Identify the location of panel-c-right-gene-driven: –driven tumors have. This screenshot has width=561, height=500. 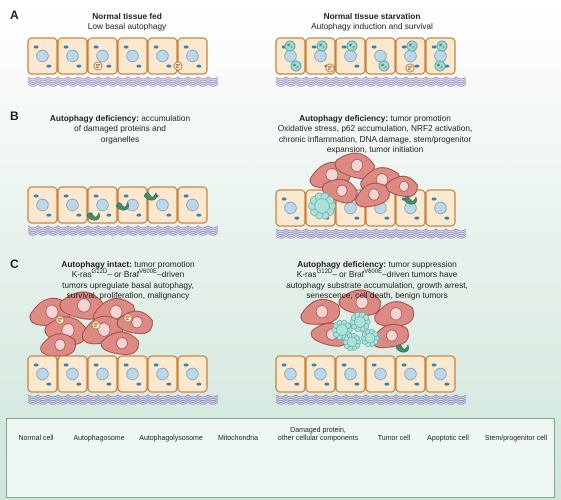
(420, 274).